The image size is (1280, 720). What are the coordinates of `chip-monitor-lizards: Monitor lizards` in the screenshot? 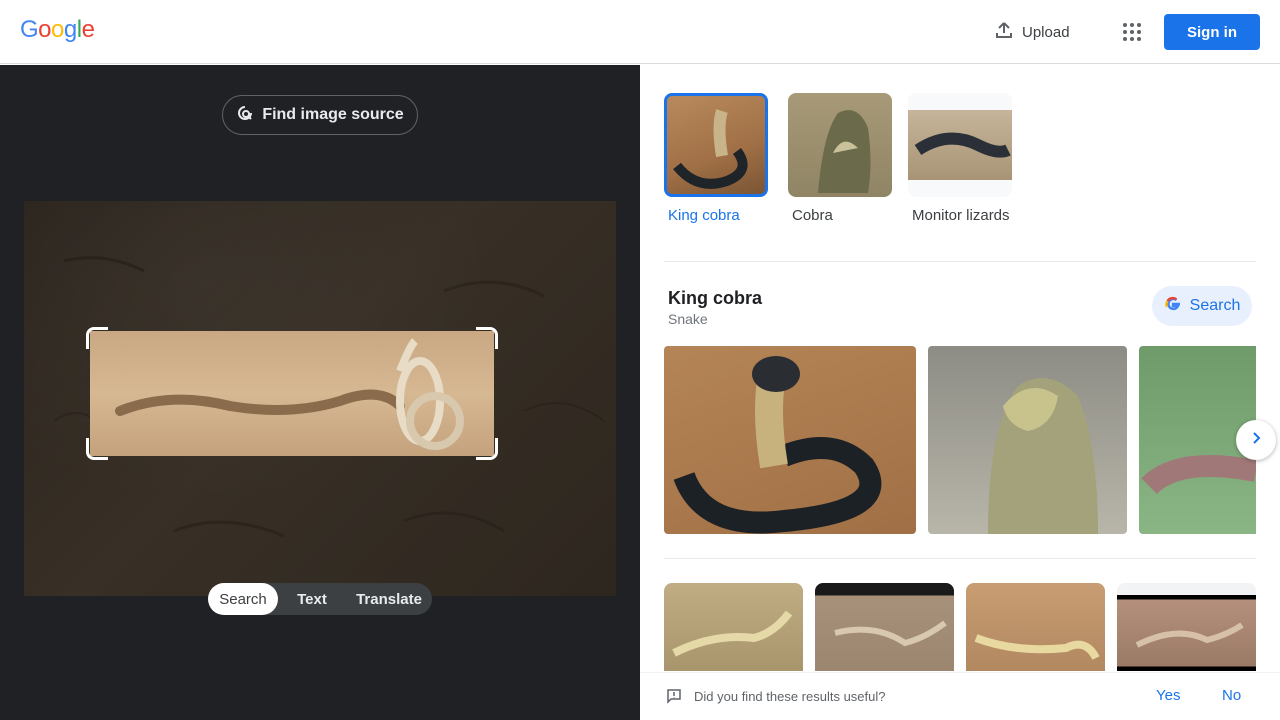 It's located at (960, 159).